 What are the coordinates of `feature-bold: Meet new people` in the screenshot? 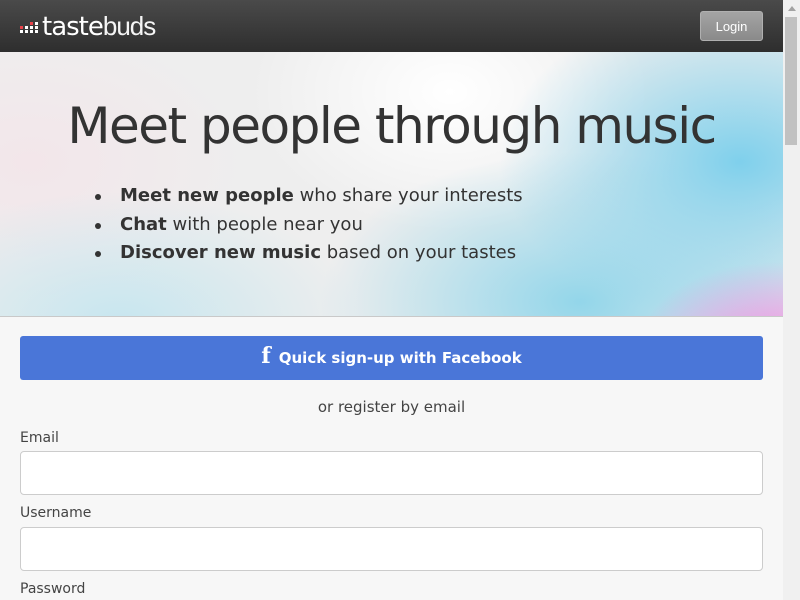 It's located at (207, 195).